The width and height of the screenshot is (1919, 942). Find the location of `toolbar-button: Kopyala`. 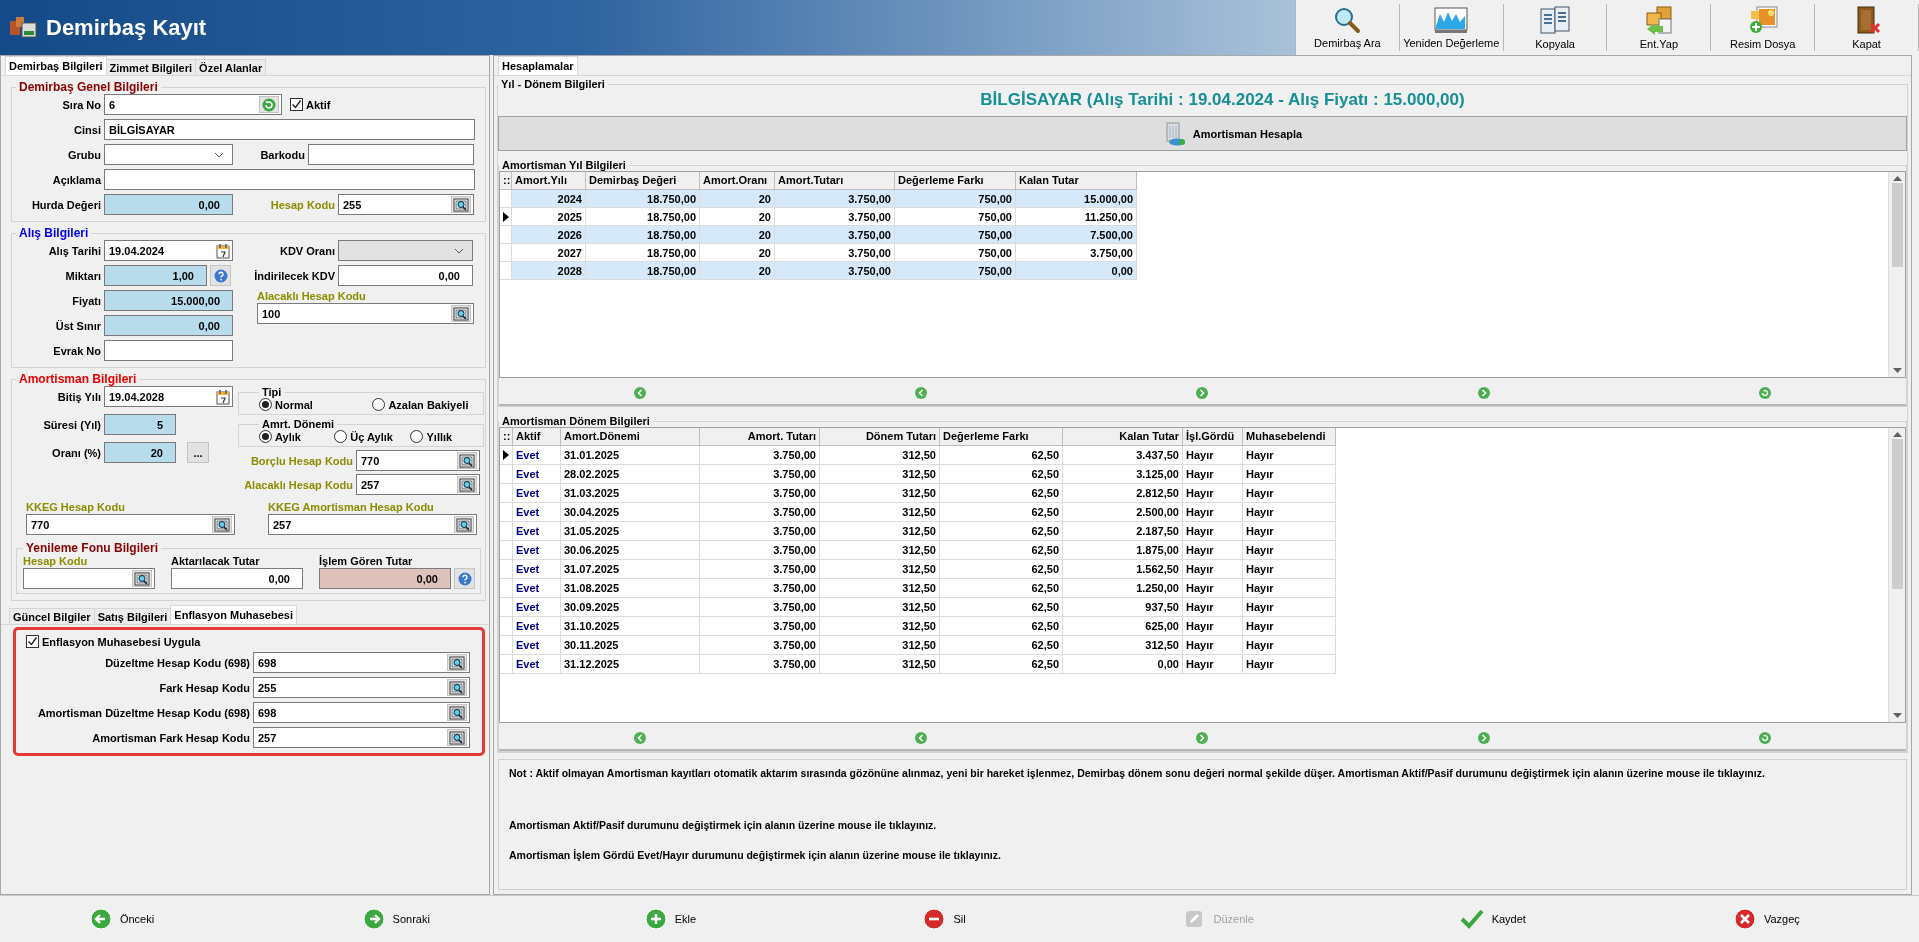

toolbar-button: Kopyala is located at coordinates (1555, 27).